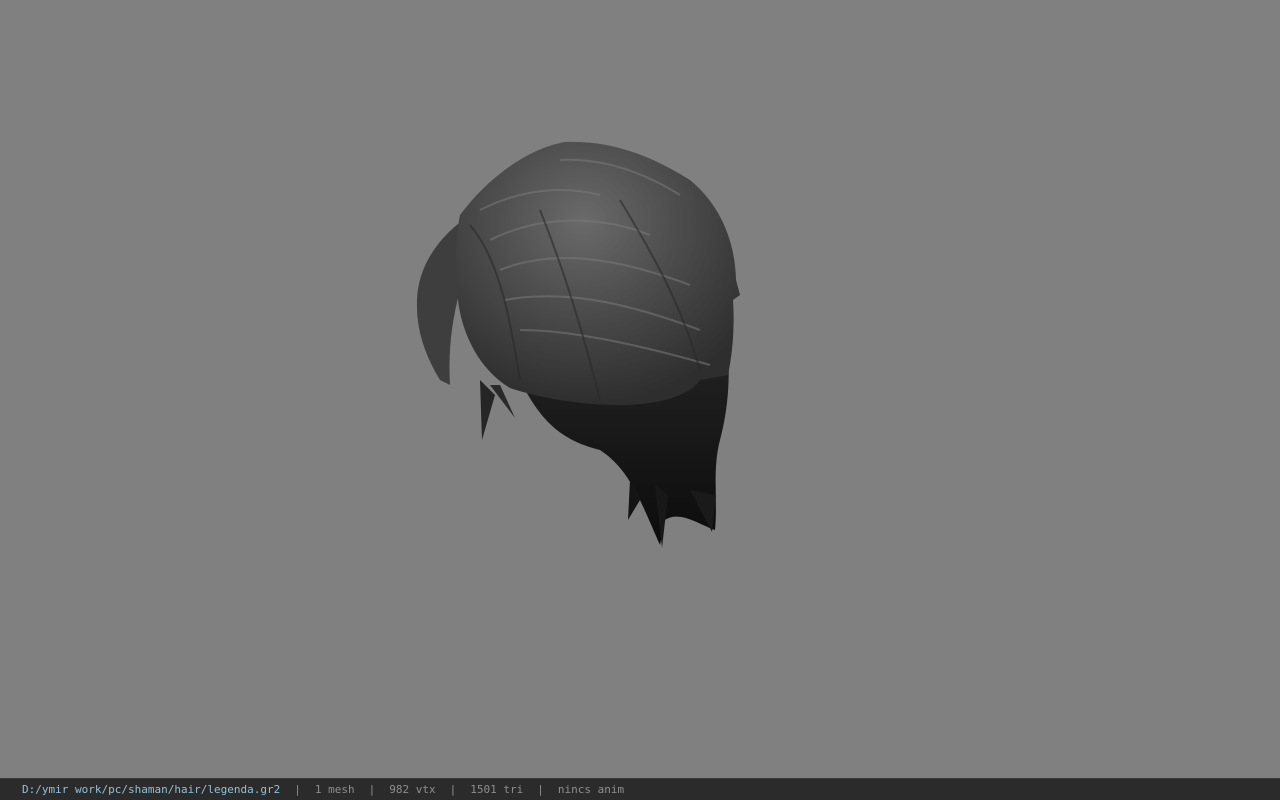  Describe the element at coordinates (591, 789) in the screenshot. I see `animation-status: nincs anim` at that location.